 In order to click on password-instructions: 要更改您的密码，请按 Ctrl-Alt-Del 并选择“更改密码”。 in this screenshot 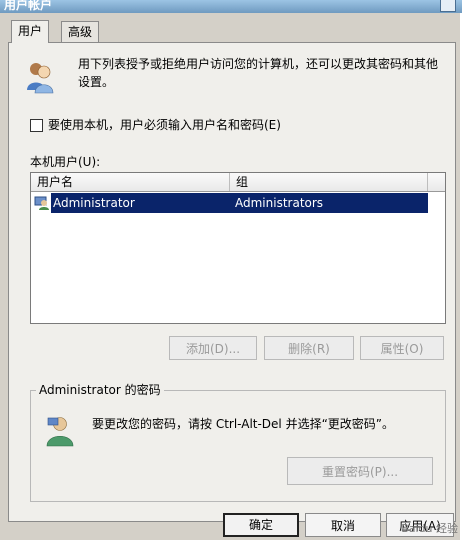, I will do `click(243, 424)`.